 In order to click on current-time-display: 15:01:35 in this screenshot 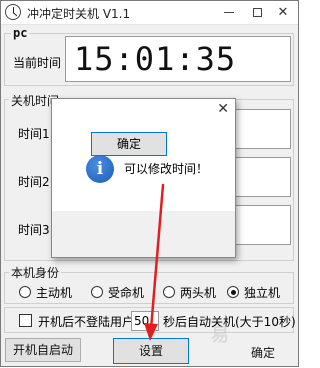, I will do `click(178, 59)`.